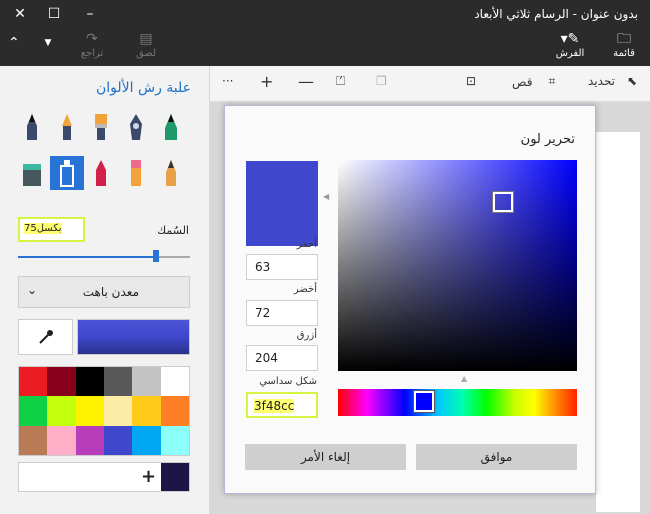  I want to click on crayon-brush, so click(101, 173).